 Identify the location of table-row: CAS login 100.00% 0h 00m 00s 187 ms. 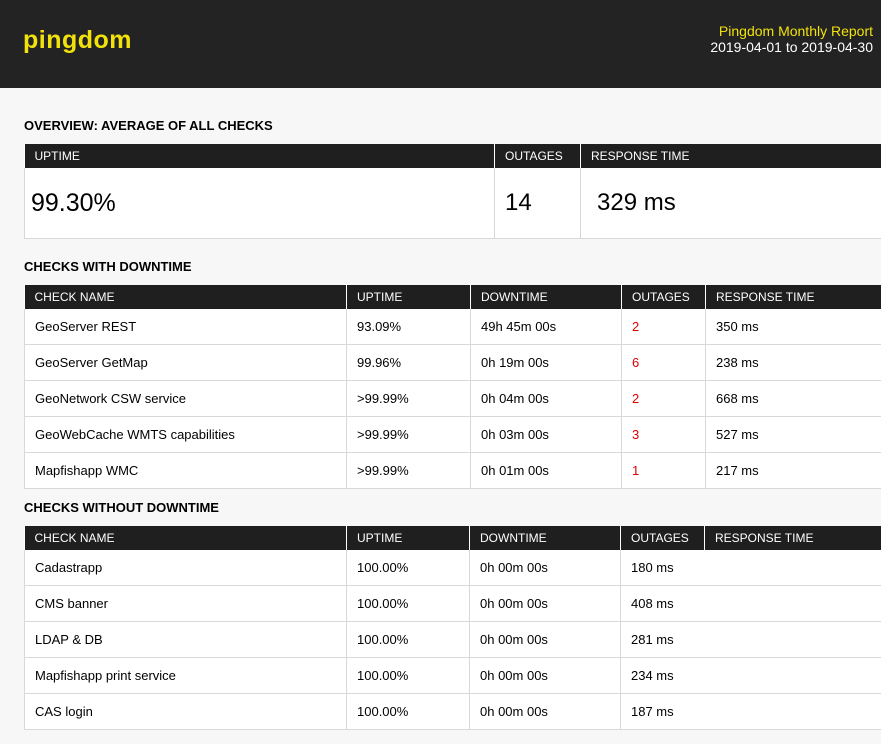
(452, 711).